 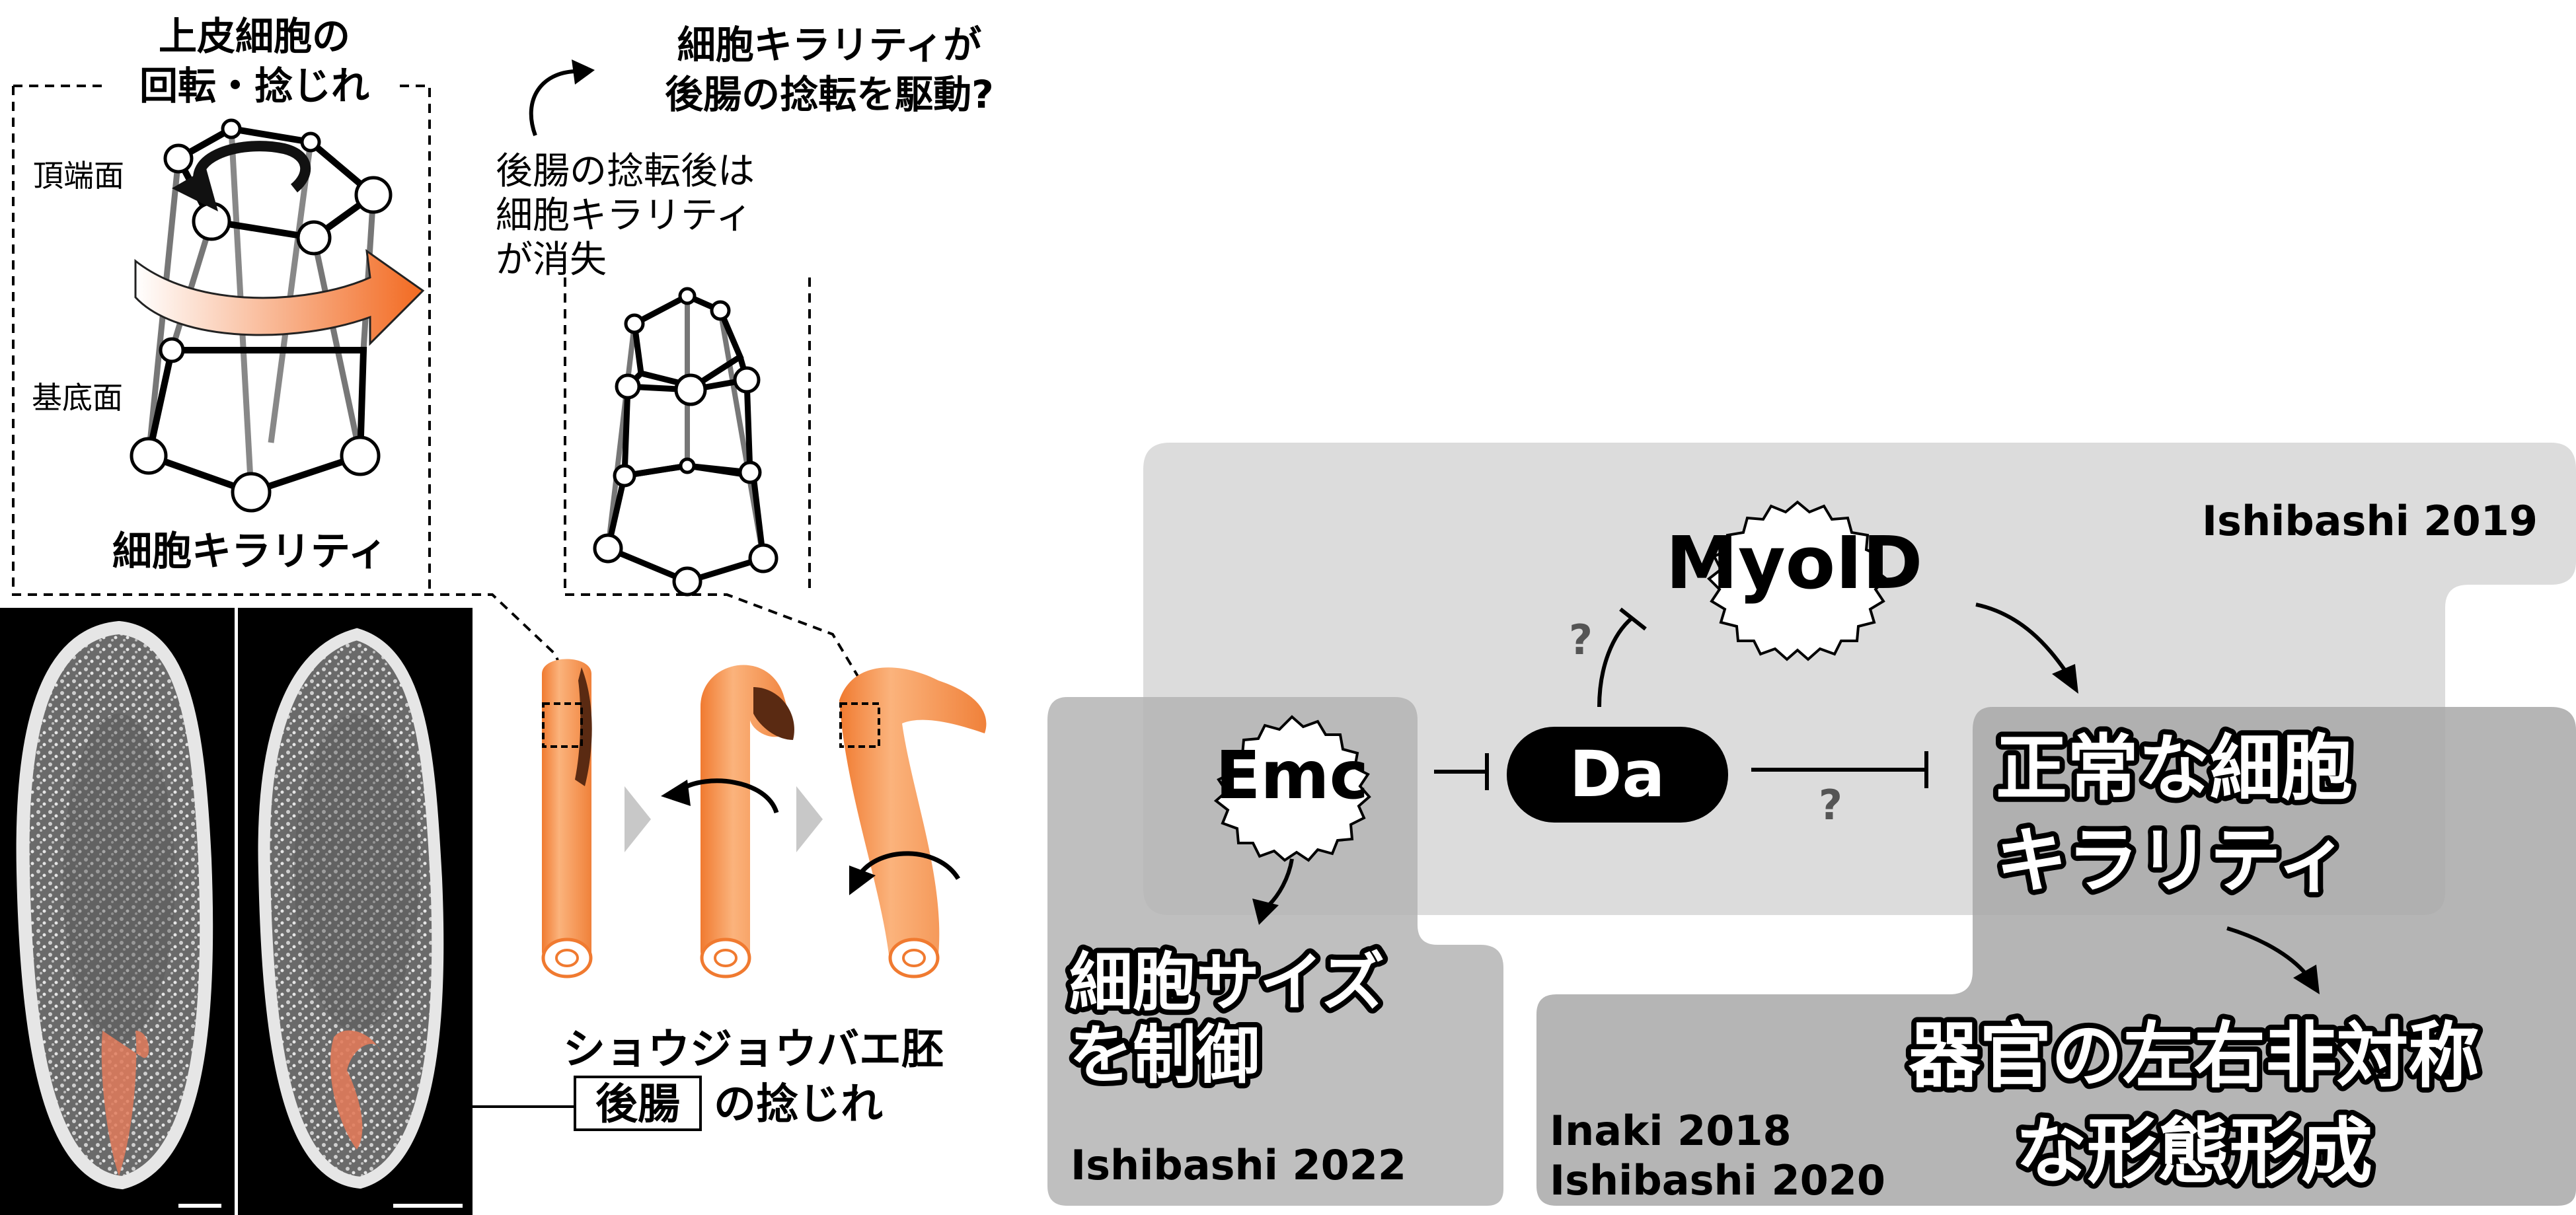 What do you see at coordinates (913, 822) in the screenshot?
I see `hindgut-tube-stage3` at bounding box center [913, 822].